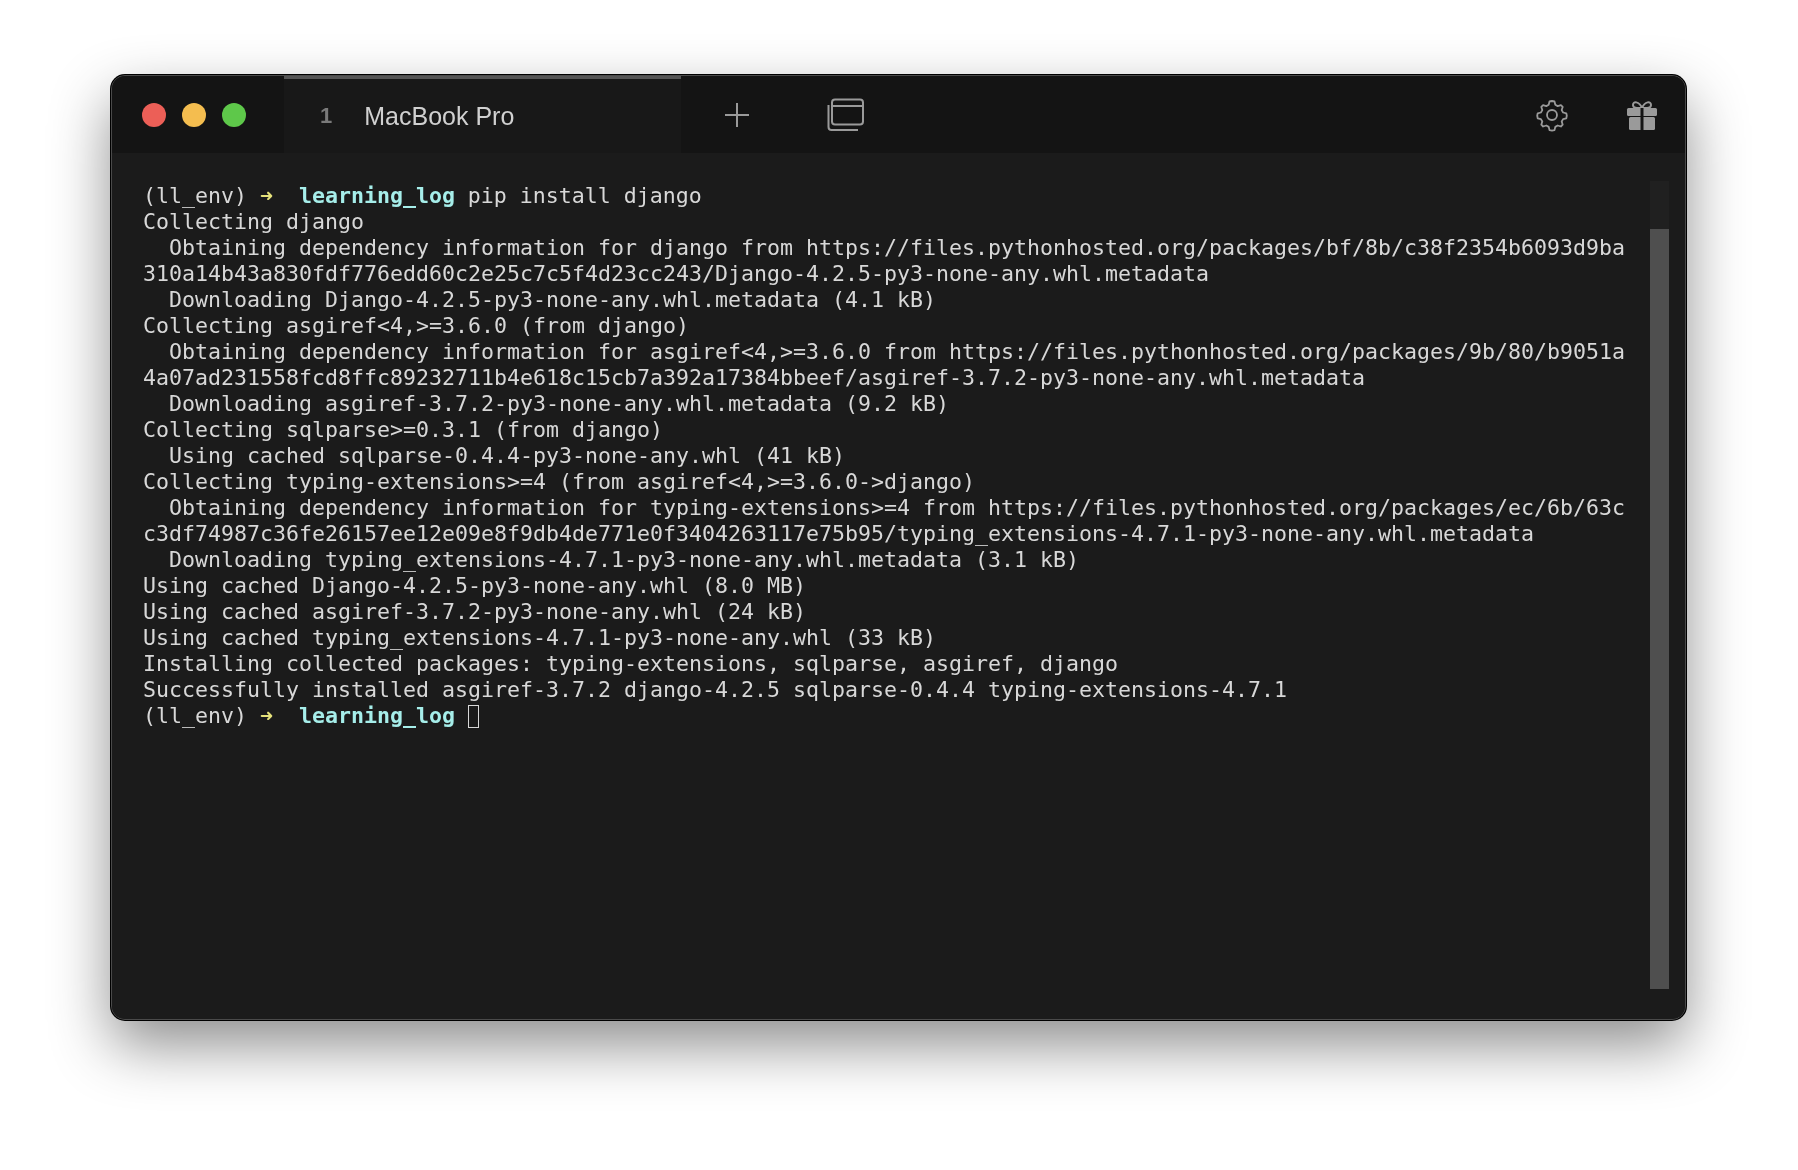 This screenshot has height=1170, width=1798. Describe the element at coordinates (631, 664) in the screenshot. I see `output-line: Installing collected packages: typing-extensions, sqlparse, asgiref, django` at that location.